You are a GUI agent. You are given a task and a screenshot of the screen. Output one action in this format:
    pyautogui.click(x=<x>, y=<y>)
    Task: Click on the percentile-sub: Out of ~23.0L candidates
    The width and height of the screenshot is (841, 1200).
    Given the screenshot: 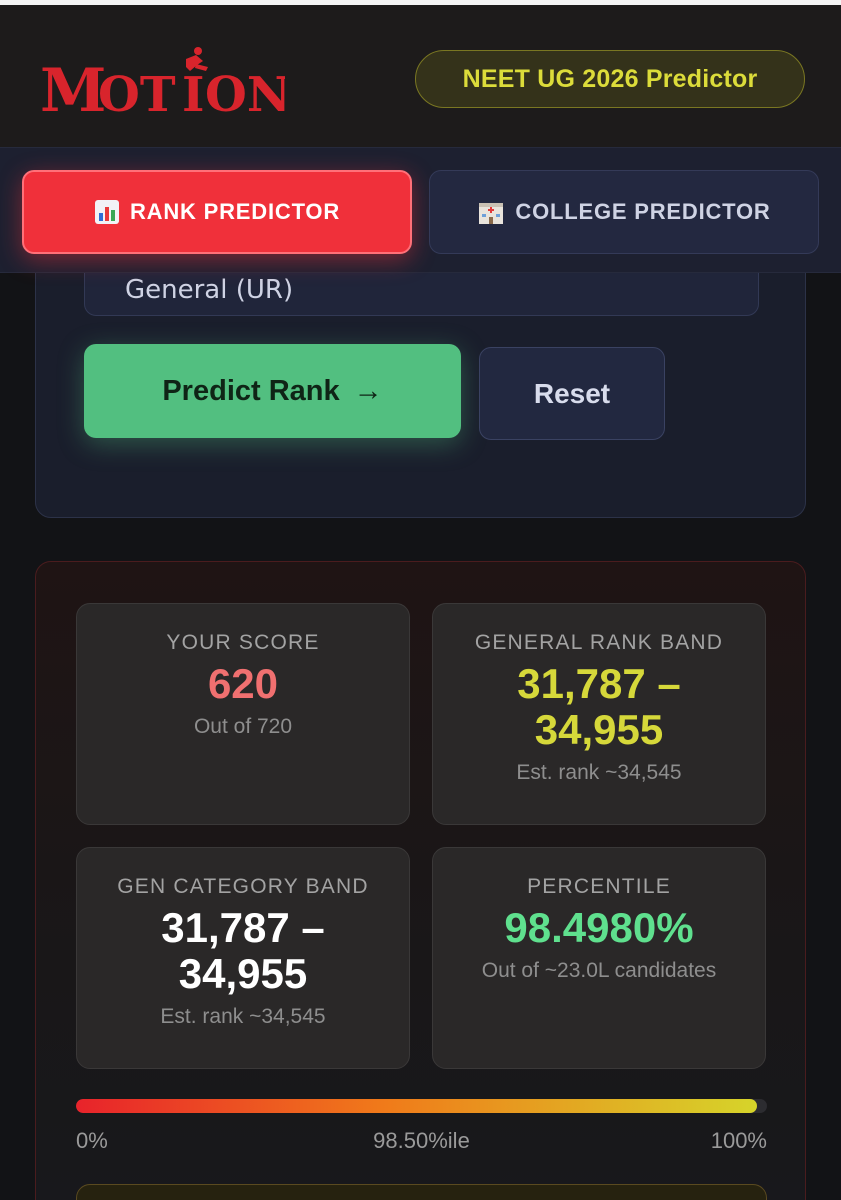 What is the action you would take?
    pyautogui.click(x=599, y=970)
    